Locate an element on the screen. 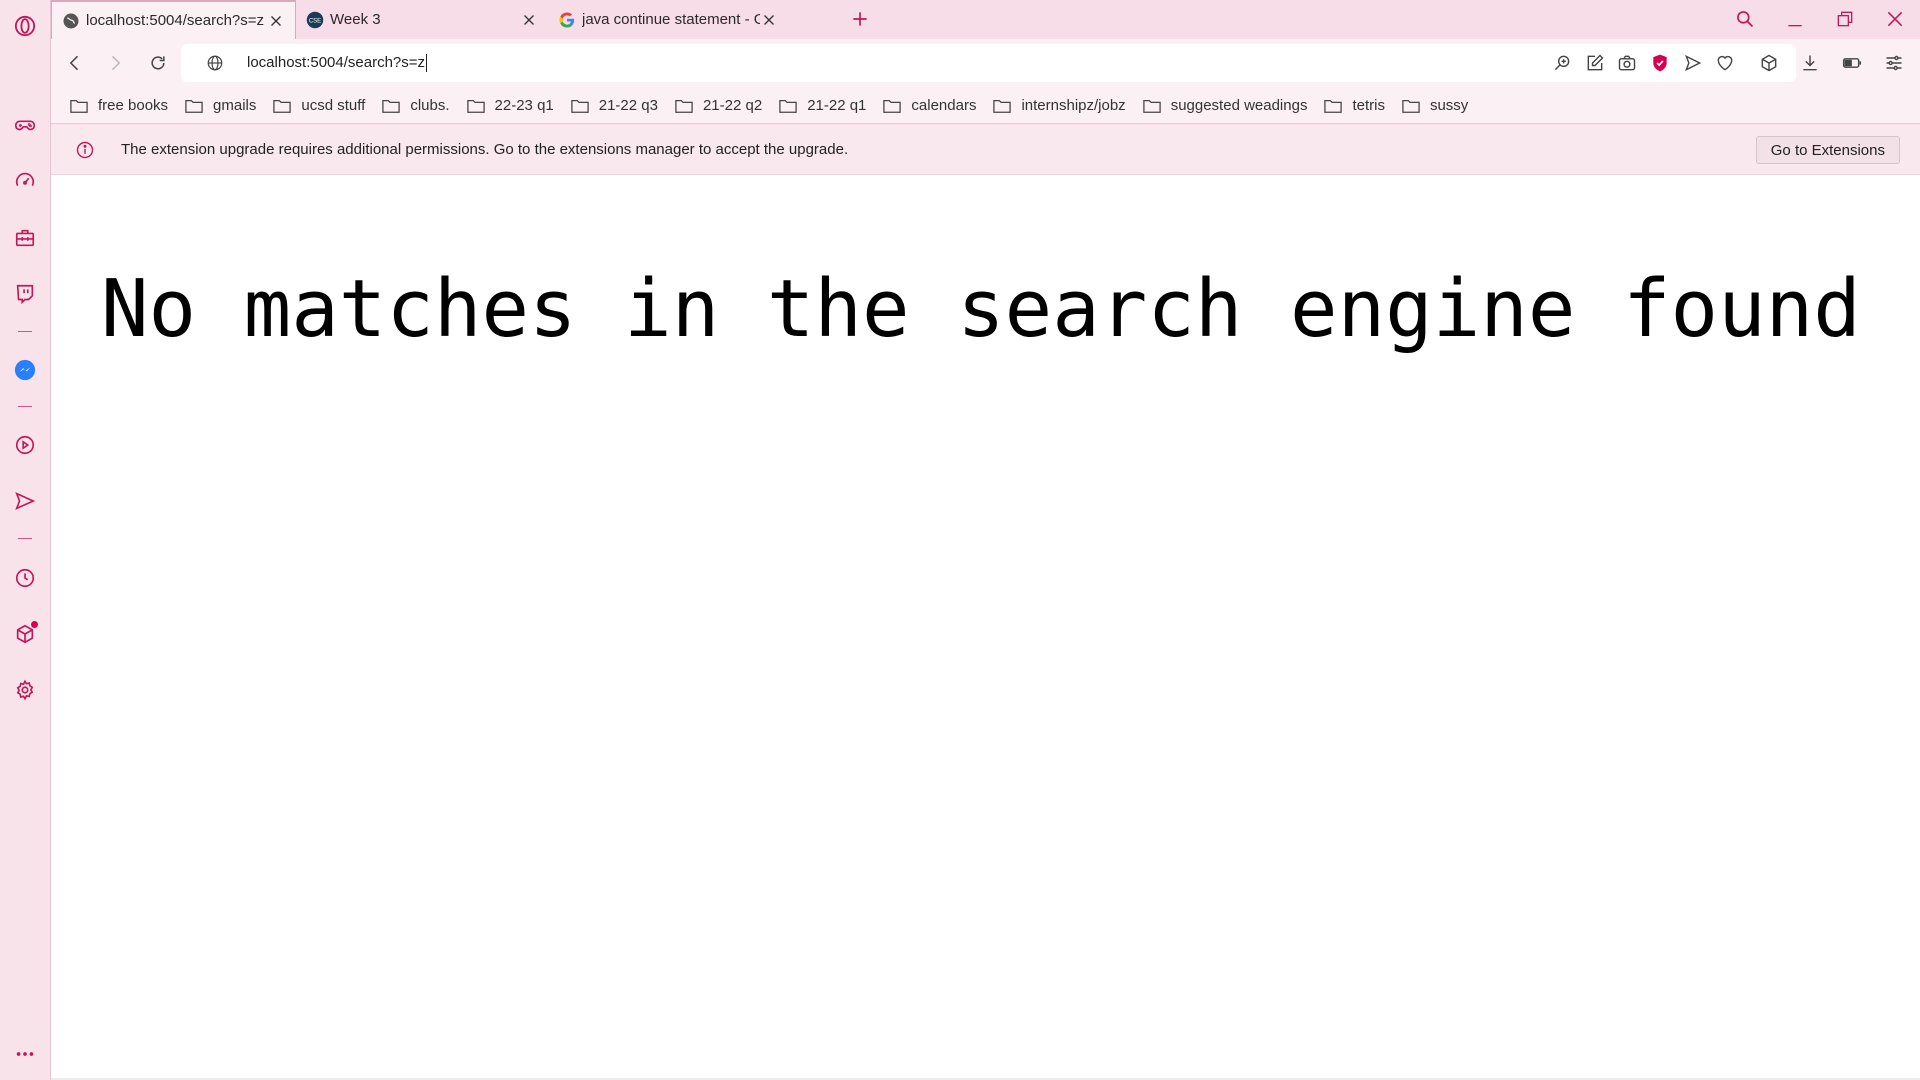 Image resolution: width=1920 pixels, height=1080 pixels. forward-button is located at coordinates (115, 63).